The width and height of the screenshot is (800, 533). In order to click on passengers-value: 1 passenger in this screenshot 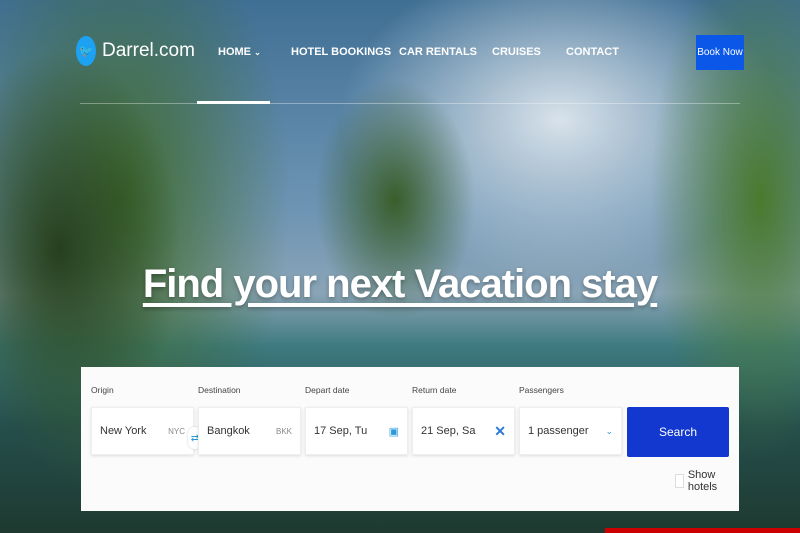, I will do `click(558, 431)`.